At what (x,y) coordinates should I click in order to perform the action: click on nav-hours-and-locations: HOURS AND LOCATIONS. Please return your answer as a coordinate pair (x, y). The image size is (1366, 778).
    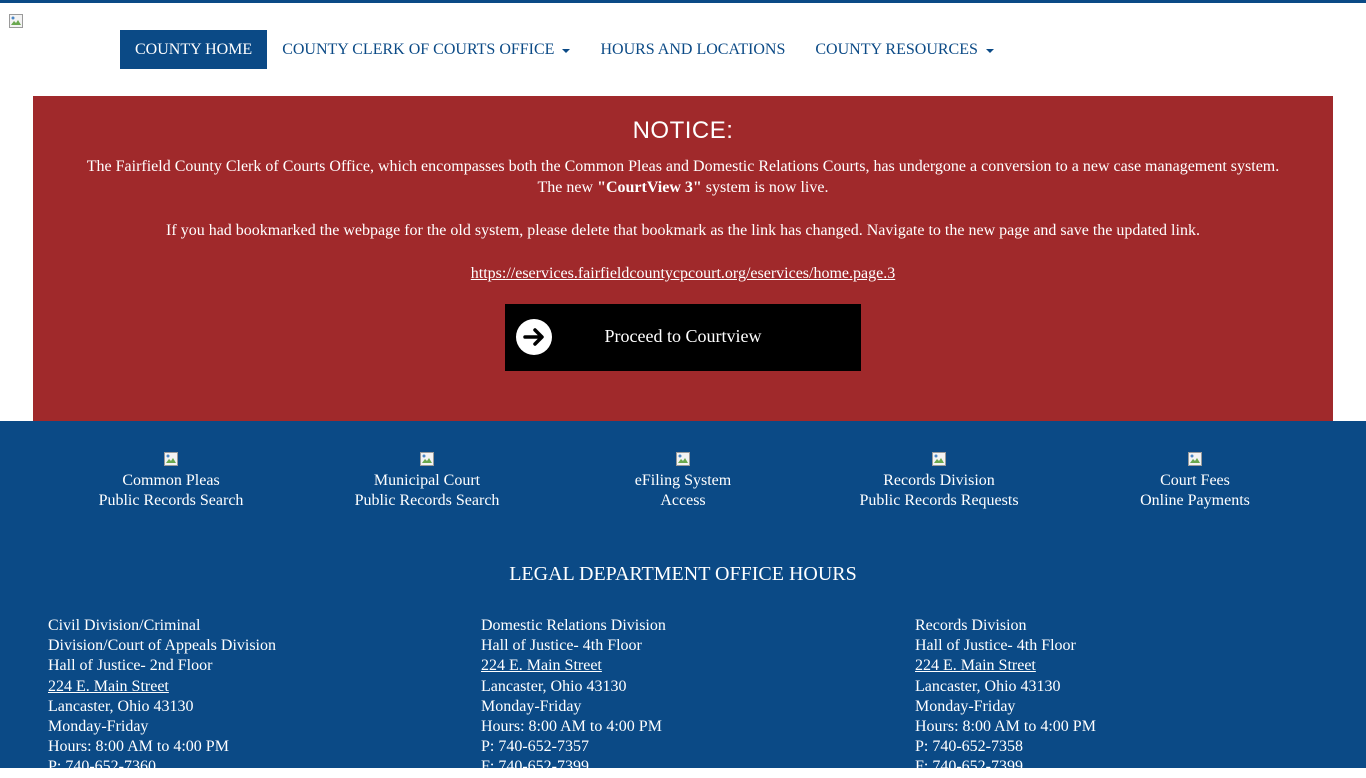
    Looking at the image, I should click on (692, 49).